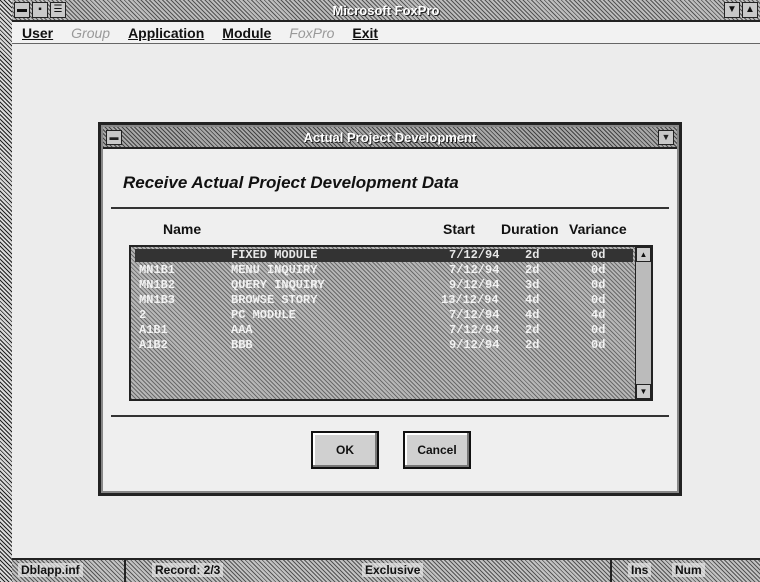  Describe the element at coordinates (291, 182) in the screenshot. I see `dialog-heading: Receive Actual Project Development Data` at that location.